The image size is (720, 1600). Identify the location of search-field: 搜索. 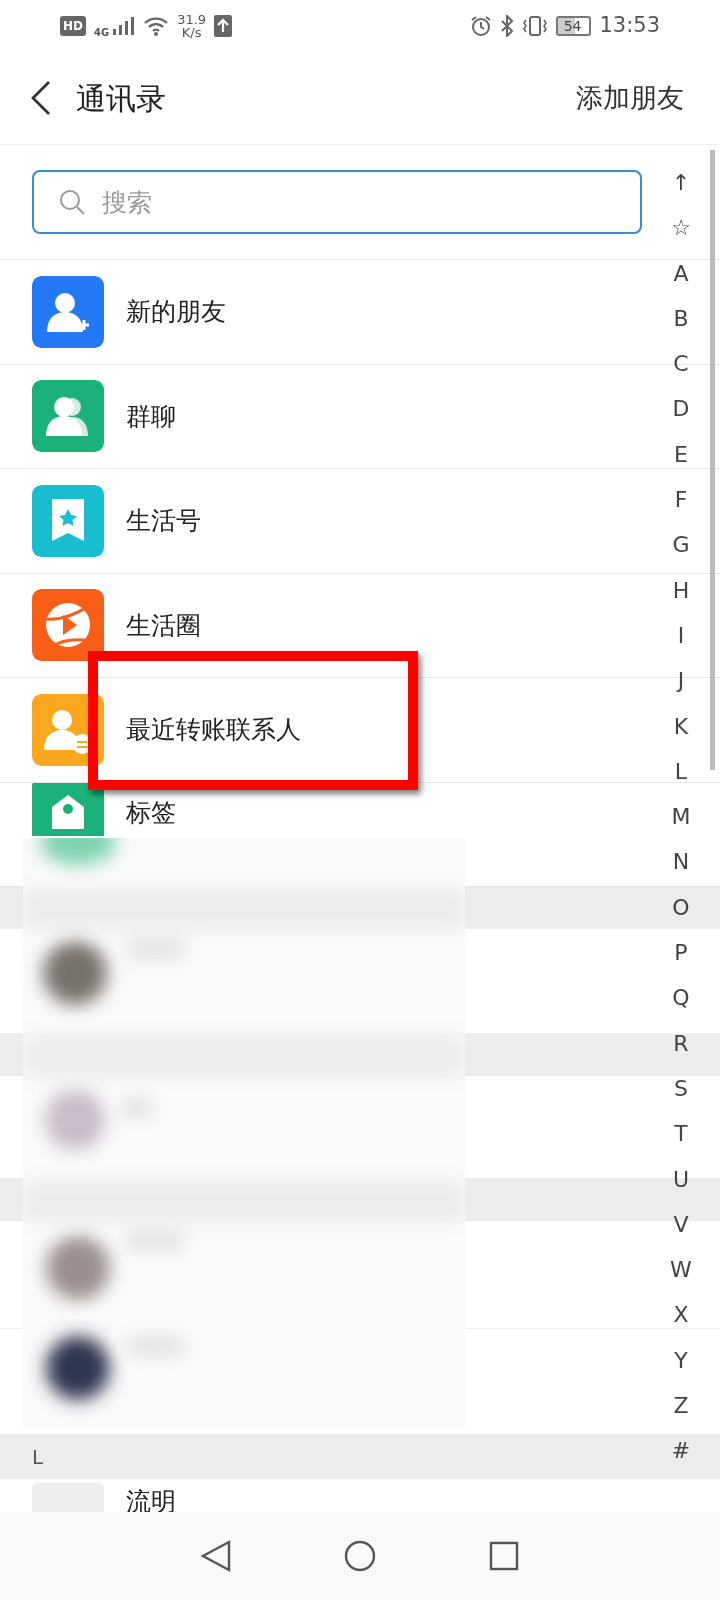
(337, 202).